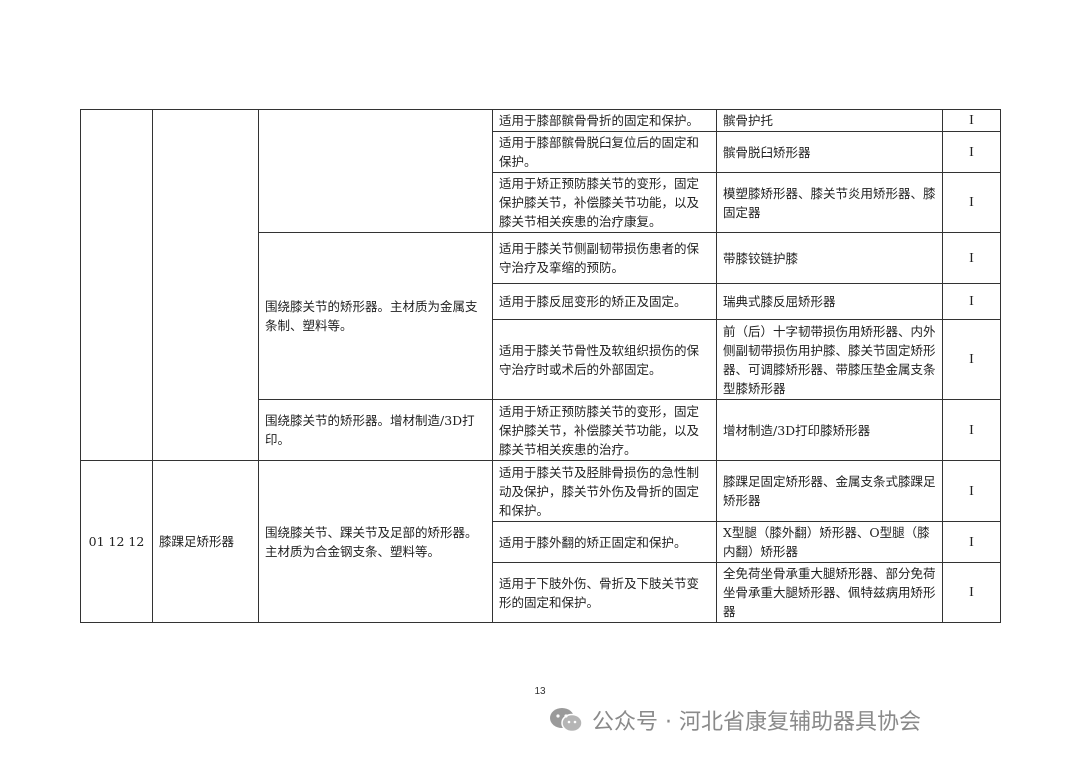 The width and height of the screenshot is (1080, 763). What do you see at coordinates (375, 171) in the screenshot?
I see `desc-cell-empty` at bounding box center [375, 171].